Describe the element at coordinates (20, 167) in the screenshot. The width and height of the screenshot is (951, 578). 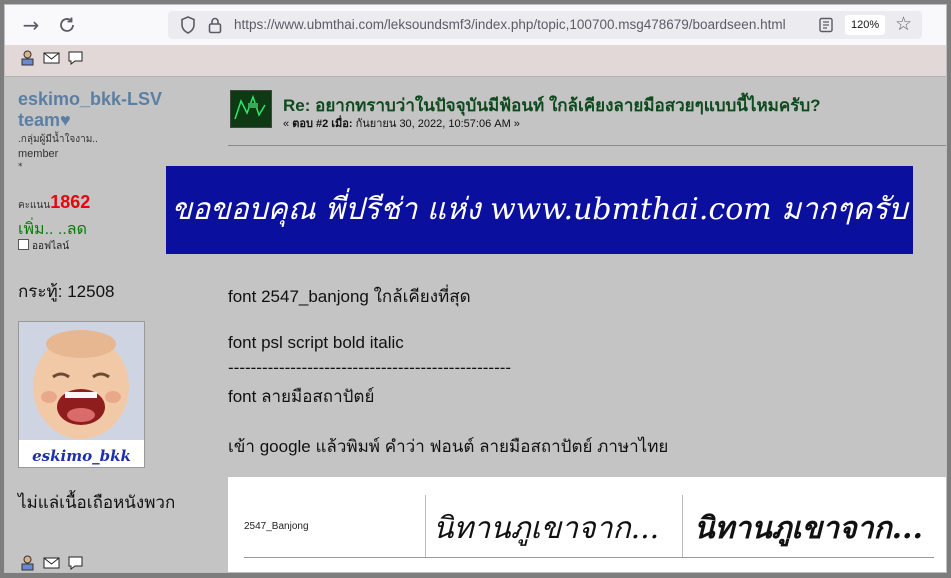
I see `user-stars: *` at that location.